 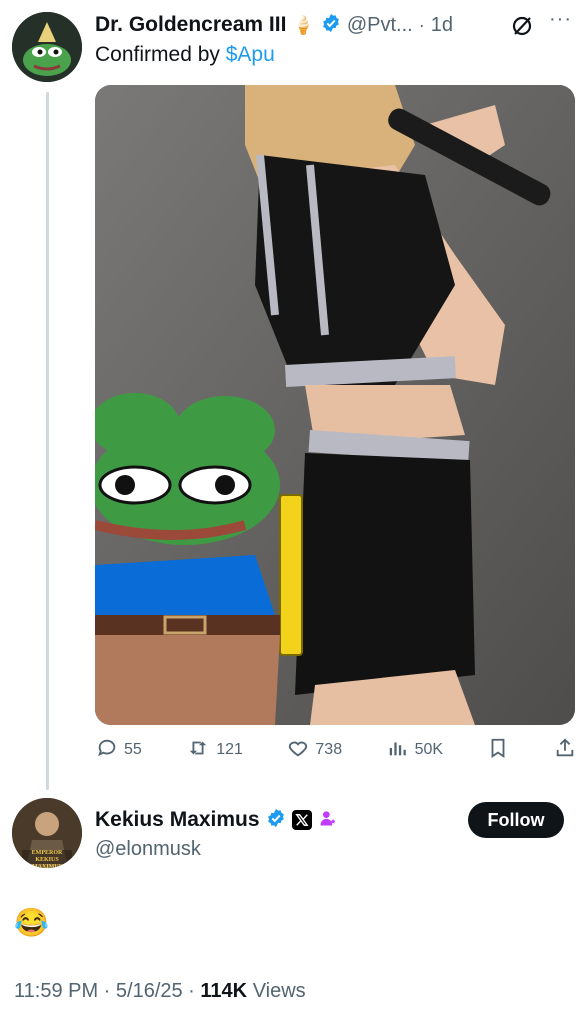 I want to click on author-name: Dr. Goldencream III, so click(x=190, y=25).